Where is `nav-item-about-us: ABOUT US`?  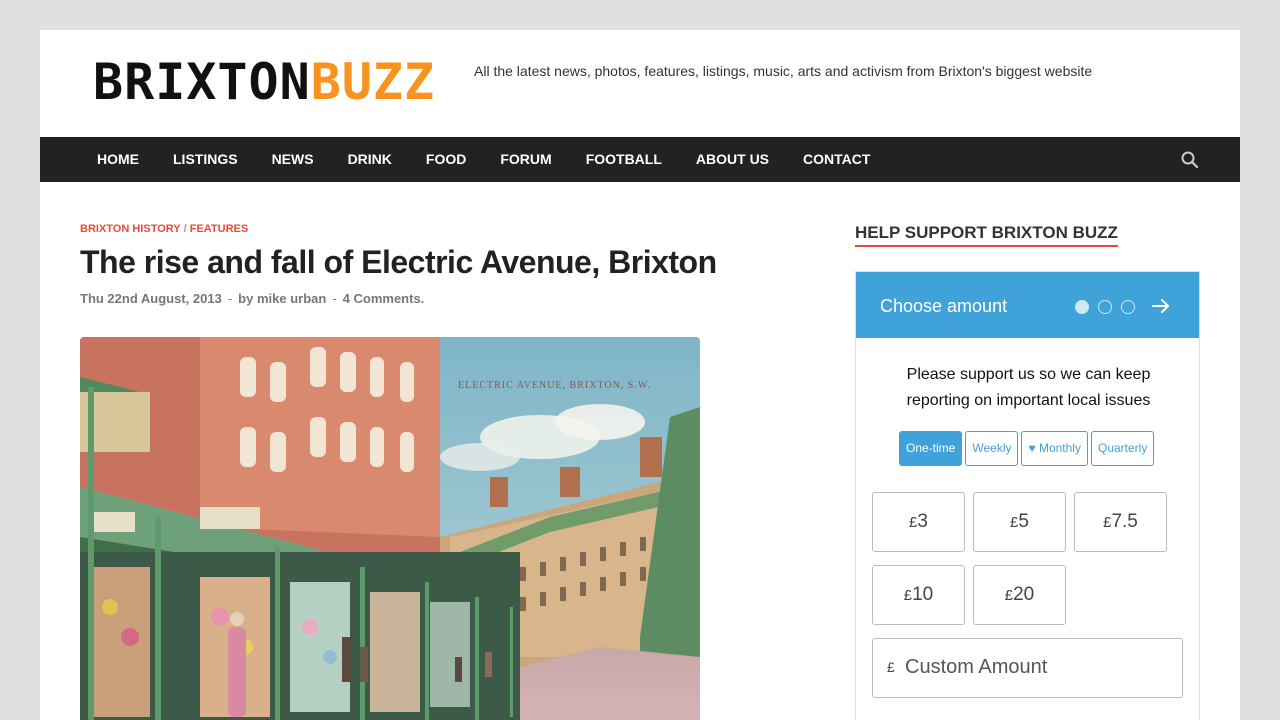
nav-item-about-us: ABOUT US is located at coordinates (732, 159).